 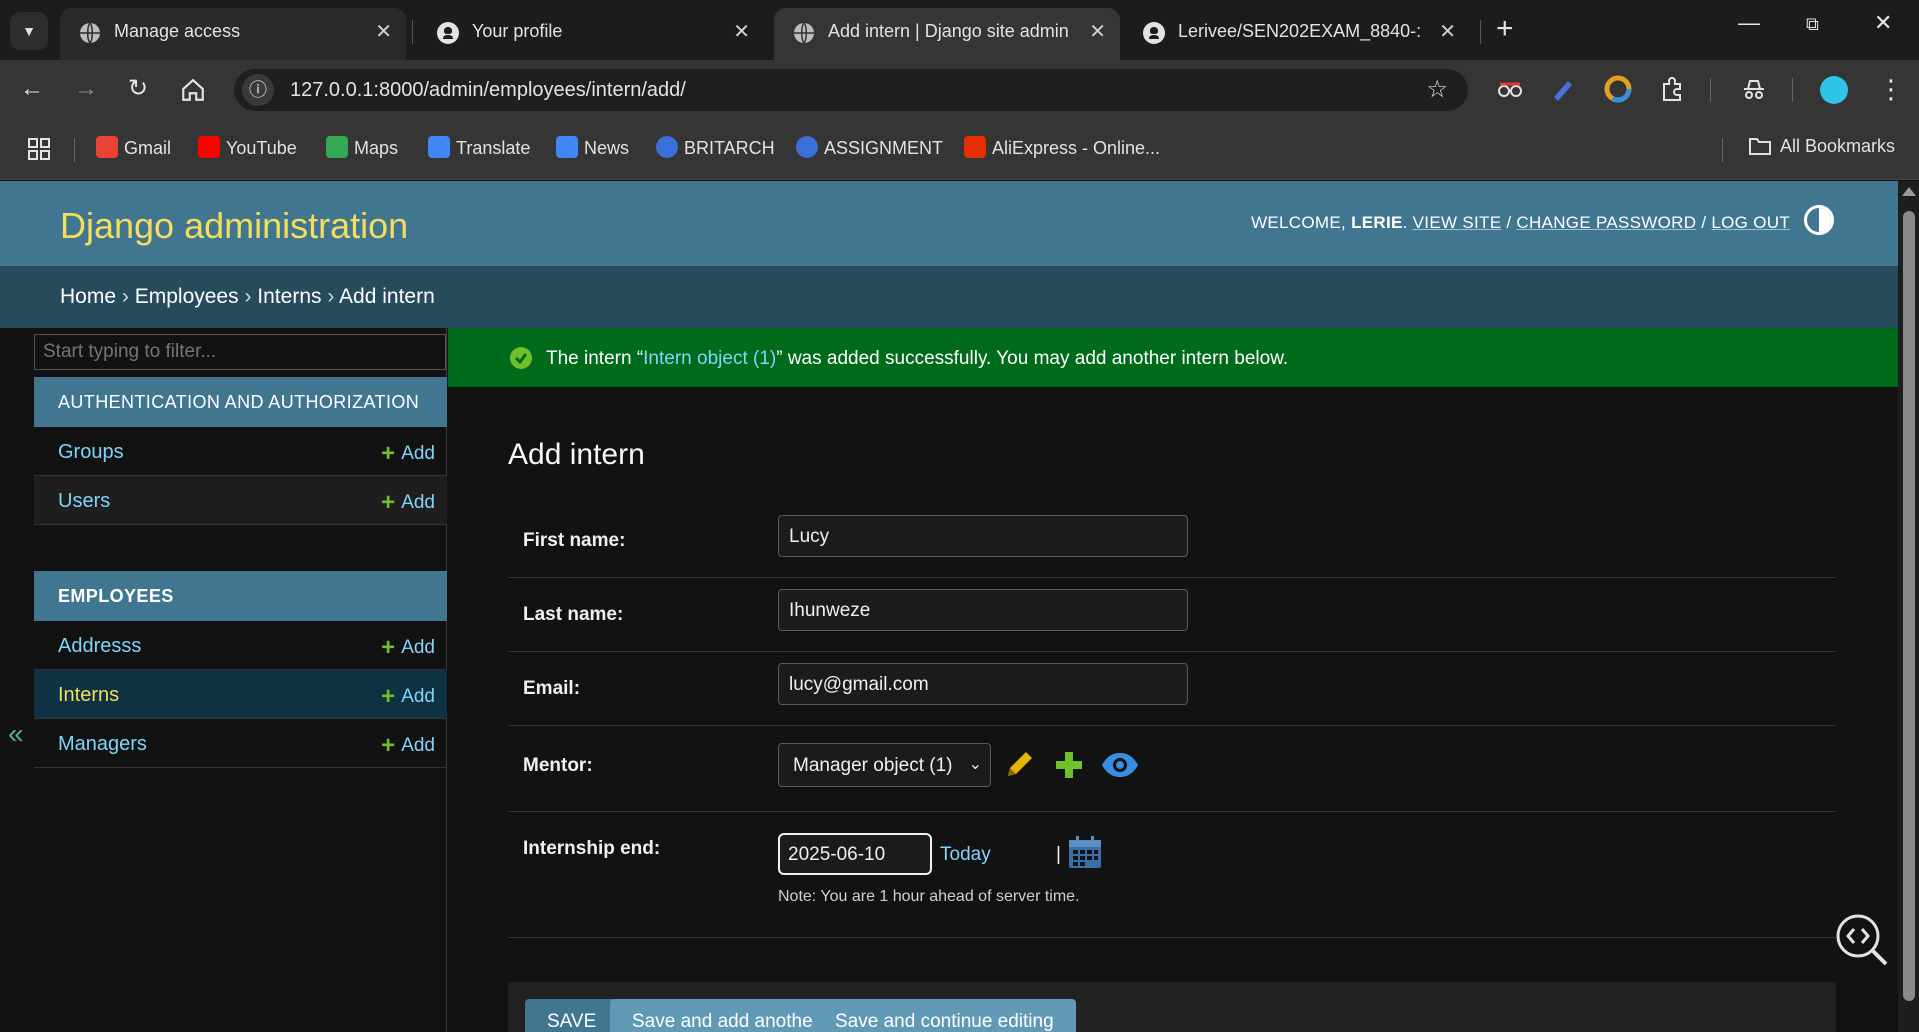 What do you see at coordinates (709, 358) in the screenshot?
I see `intern-object-link: Intern object (1)` at bounding box center [709, 358].